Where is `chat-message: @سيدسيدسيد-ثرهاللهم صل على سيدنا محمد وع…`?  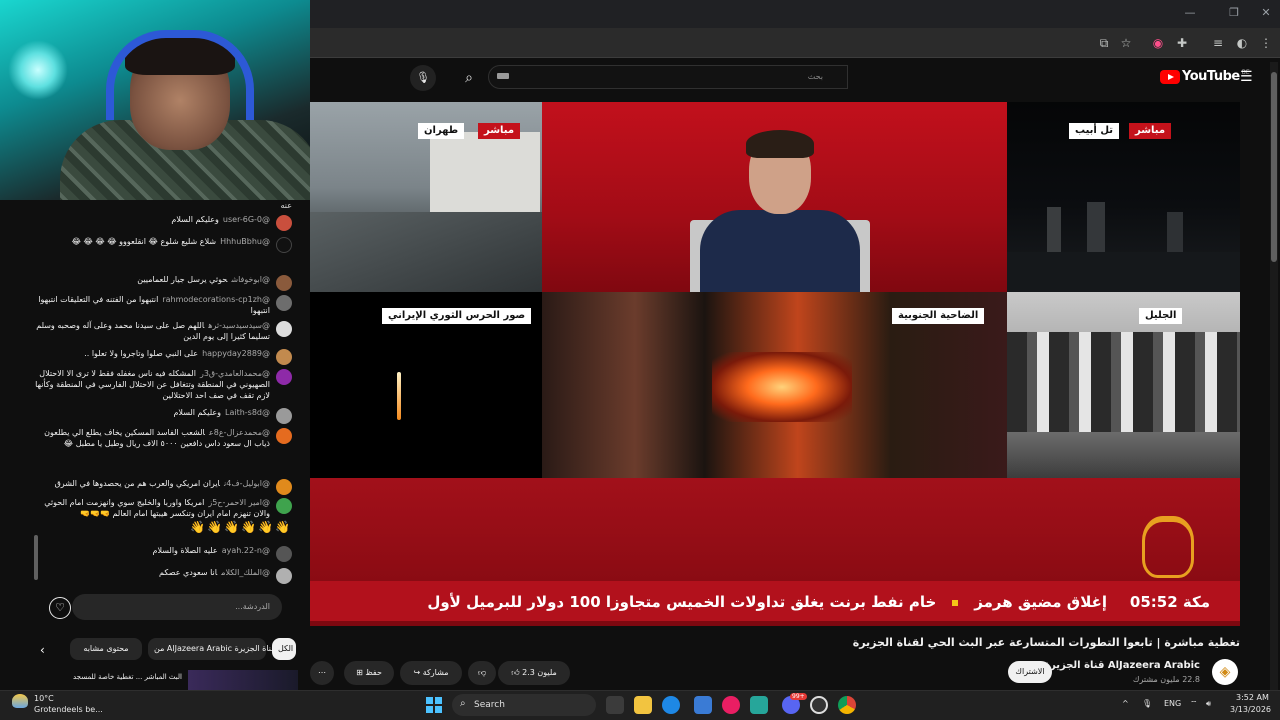
chat-message: @سيدسيدسيد-ثرهاللهم صل على سيدنا محمد وع… is located at coordinates (162, 331).